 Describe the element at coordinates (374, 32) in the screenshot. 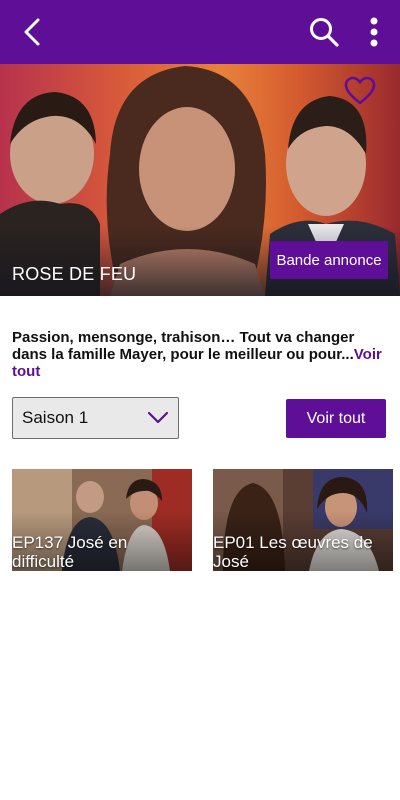

I see `more-vertical-icon` at that location.